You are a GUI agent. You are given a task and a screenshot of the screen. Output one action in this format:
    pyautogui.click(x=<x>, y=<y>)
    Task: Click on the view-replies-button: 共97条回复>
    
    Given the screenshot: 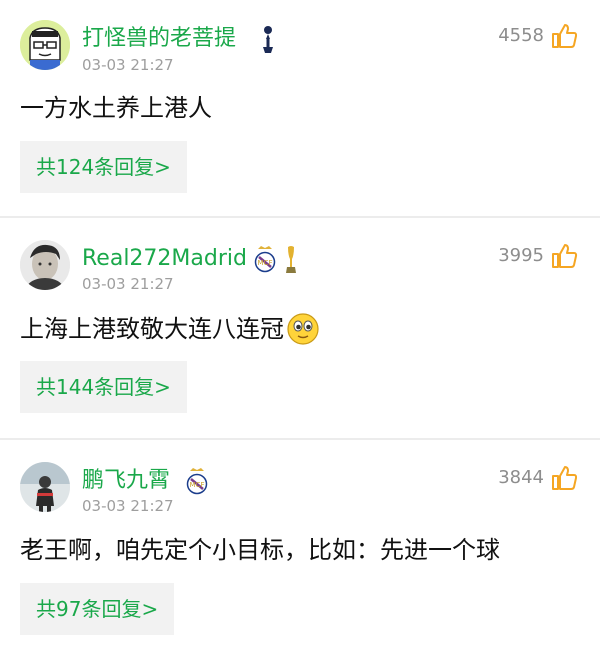 What is the action you would take?
    pyautogui.click(x=97, y=609)
    